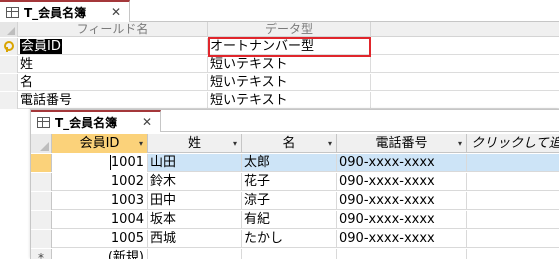 This screenshot has height=259, width=559. I want to click on sei-cell: 田中, so click(195, 201).